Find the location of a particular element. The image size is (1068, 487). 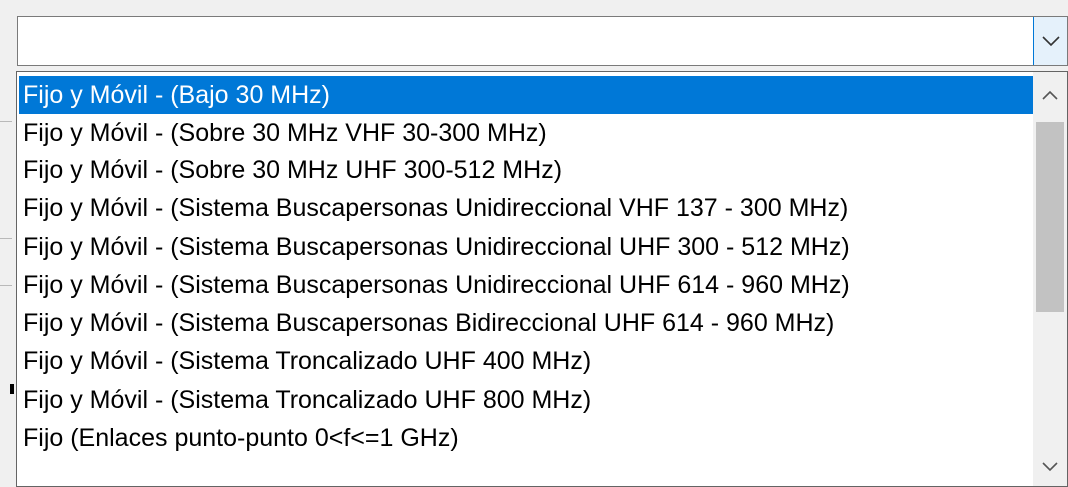

combo-dropdown-button is located at coordinates (1050, 41).